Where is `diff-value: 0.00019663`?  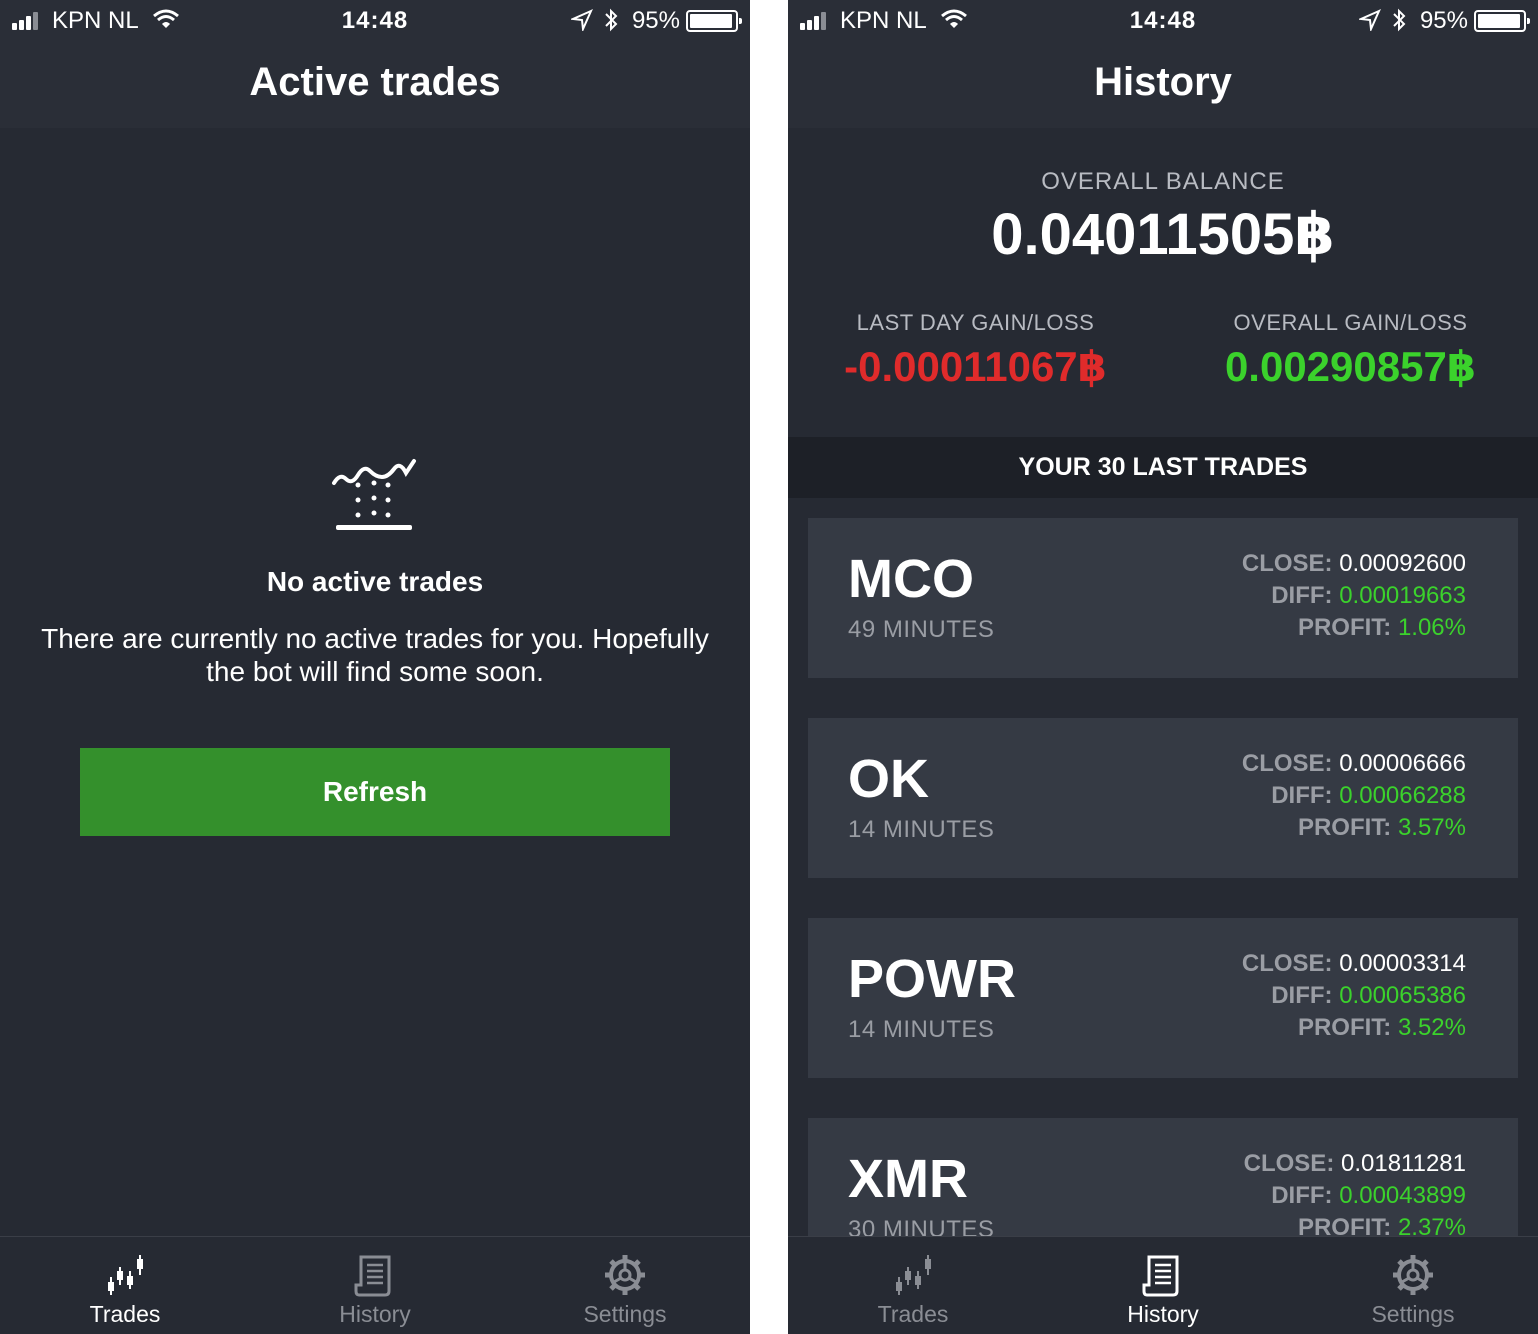
diff-value: 0.00019663 is located at coordinates (1402, 595).